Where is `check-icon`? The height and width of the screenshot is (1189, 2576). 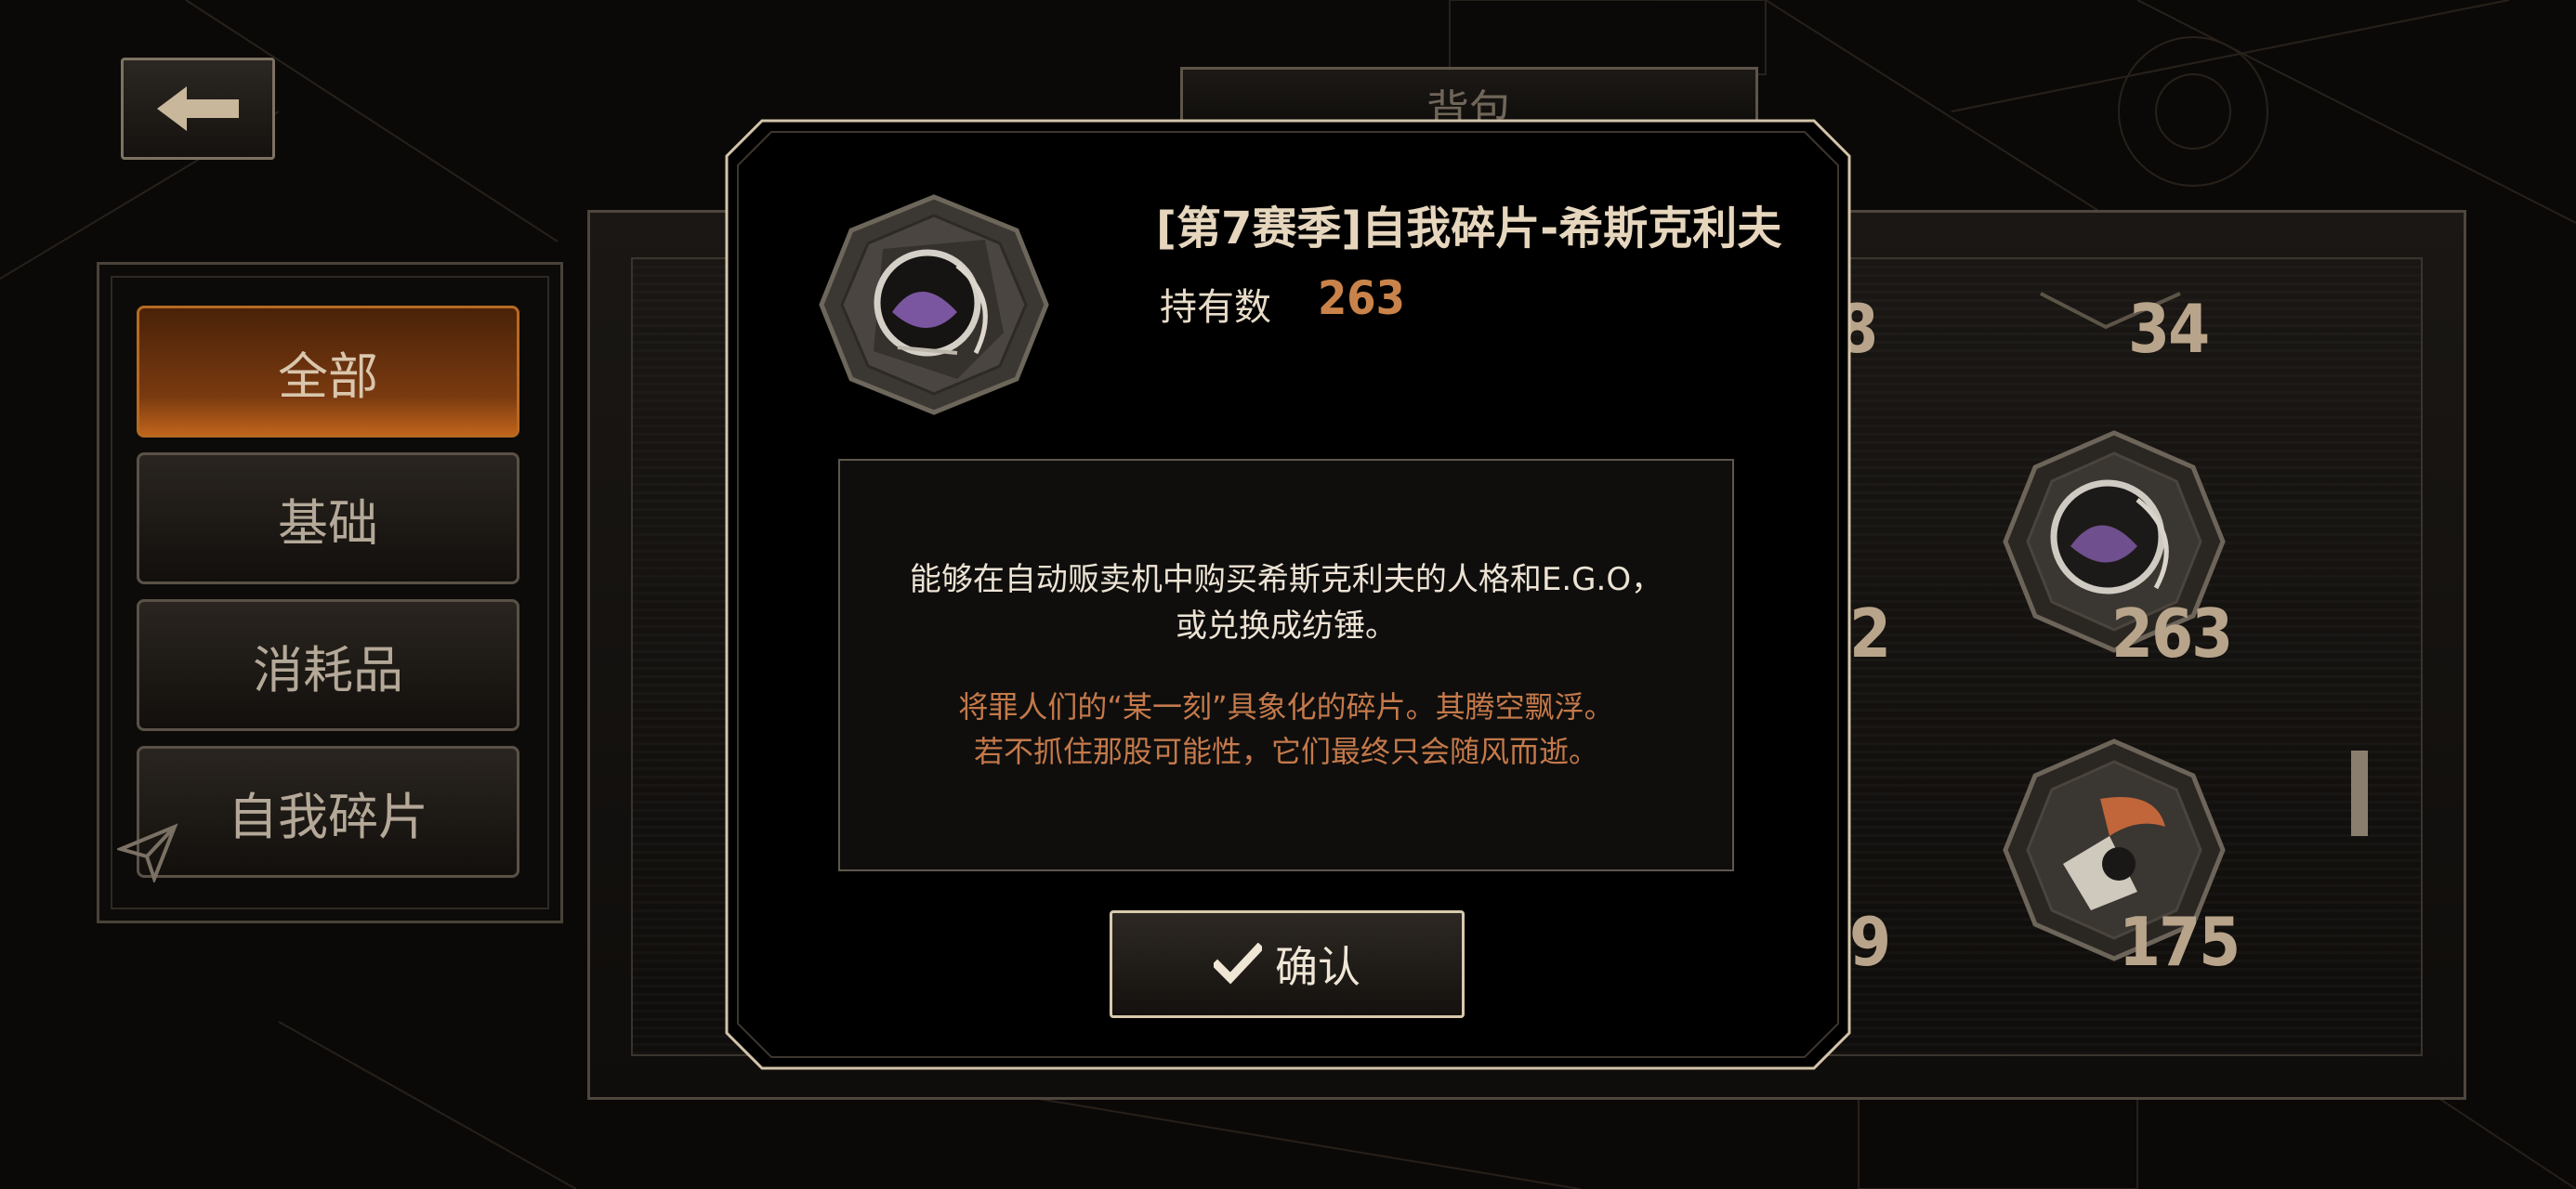 check-icon is located at coordinates (1238, 964).